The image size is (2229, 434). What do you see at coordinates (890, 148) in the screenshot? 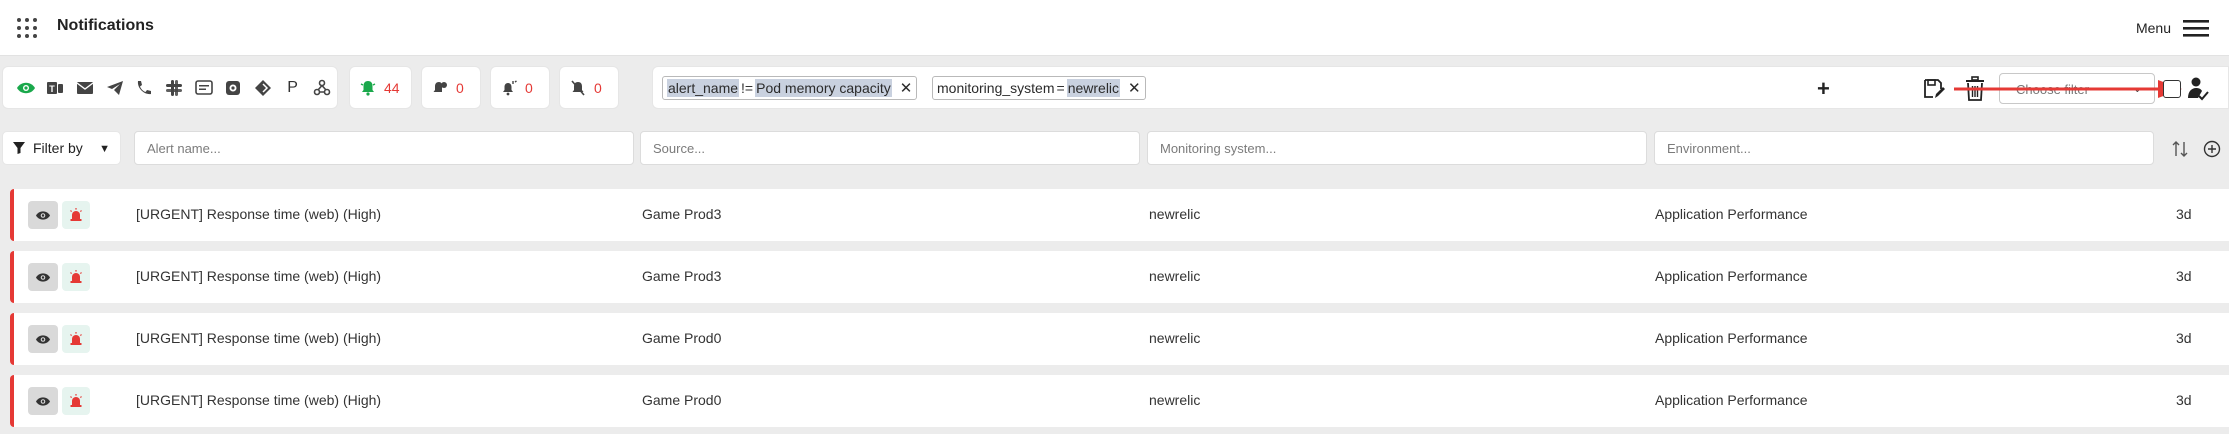
I see `source-filter-input` at bounding box center [890, 148].